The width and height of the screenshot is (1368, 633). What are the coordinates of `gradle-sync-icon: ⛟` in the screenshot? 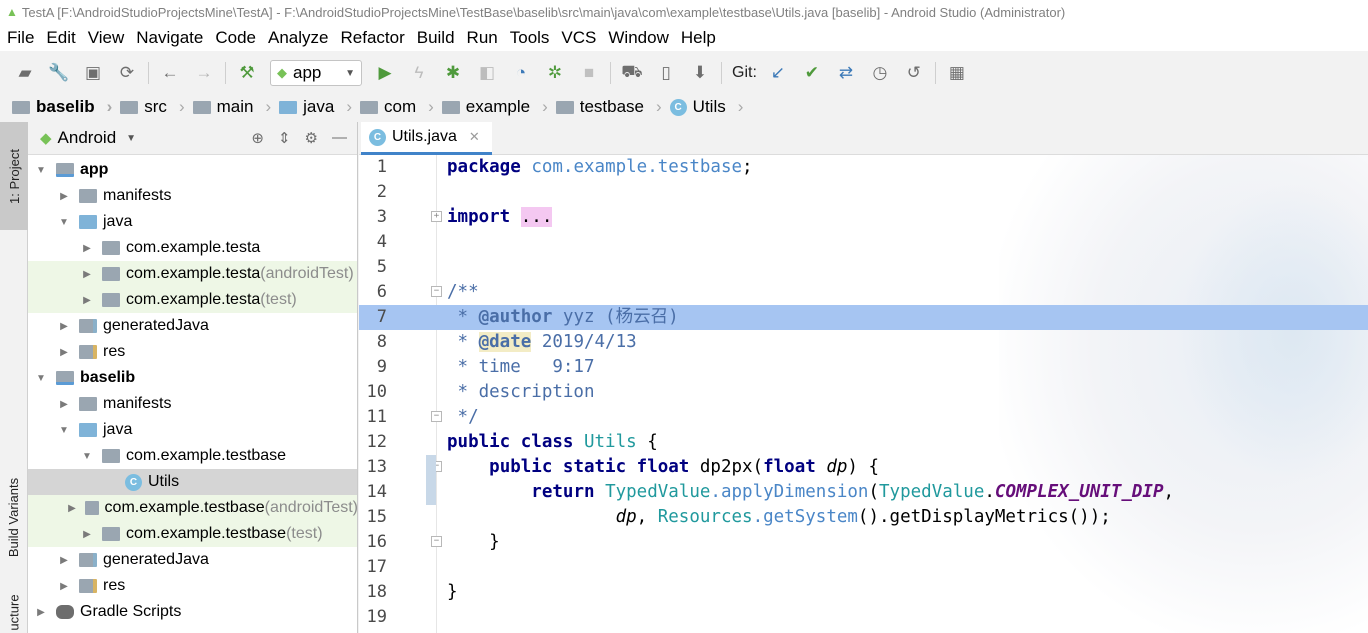 It's located at (632, 73).